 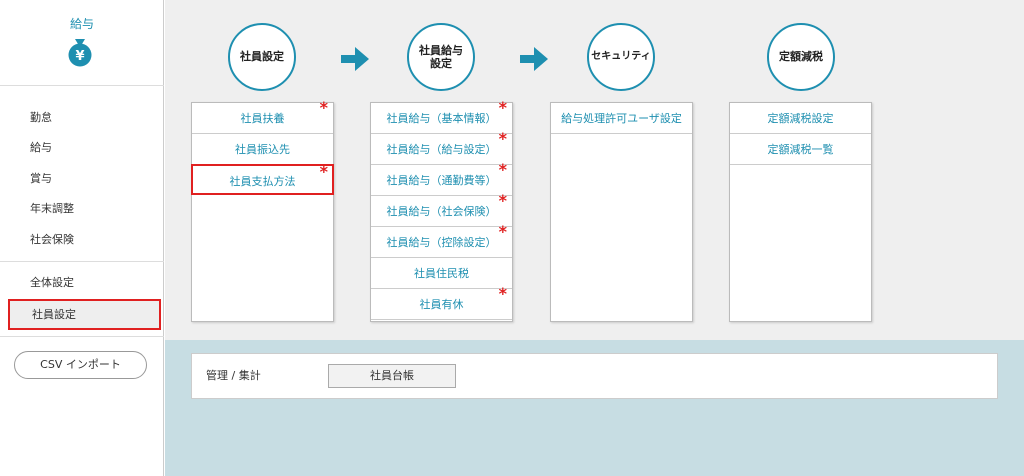 I want to click on item-label: 社員給与（通勤費等）, so click(x=441, y=180).